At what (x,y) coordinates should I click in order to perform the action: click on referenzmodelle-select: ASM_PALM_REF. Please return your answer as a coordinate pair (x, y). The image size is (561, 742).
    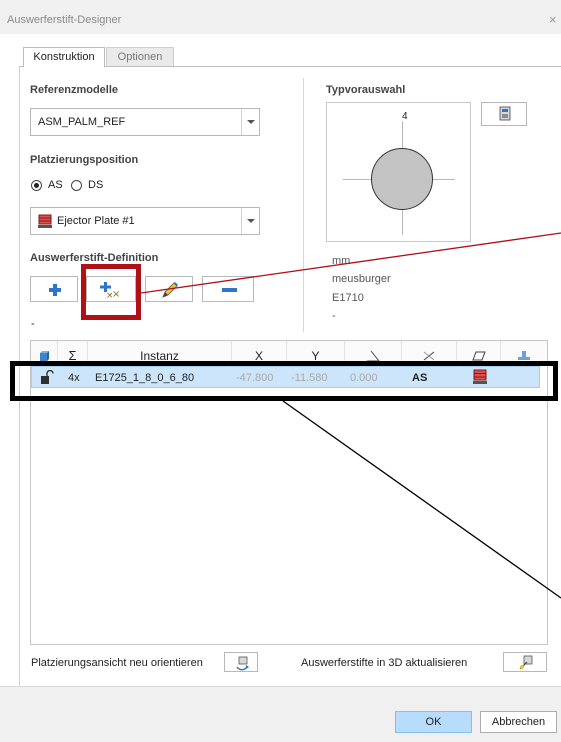
    Looking at the image, I should click on (145, 122).